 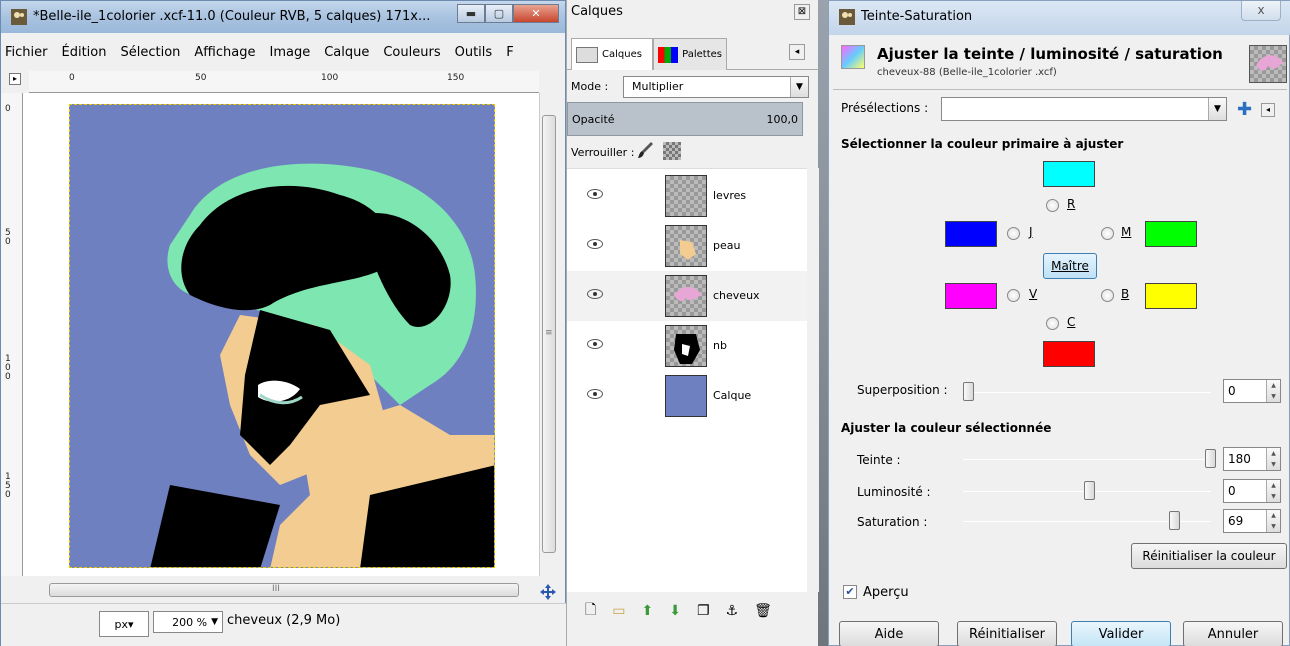 I want to click on layer-row-peau: peau, so click(x=687, y=246).